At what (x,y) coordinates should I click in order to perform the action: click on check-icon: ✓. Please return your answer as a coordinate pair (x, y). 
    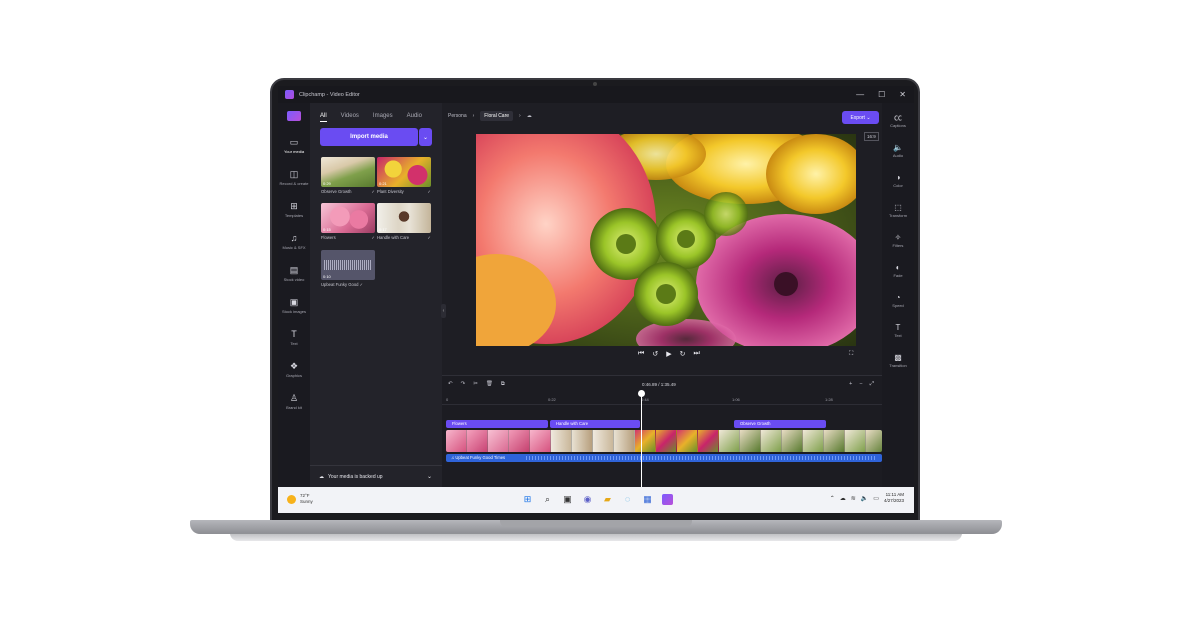
    Looking at the image, I should click on (429, 237).